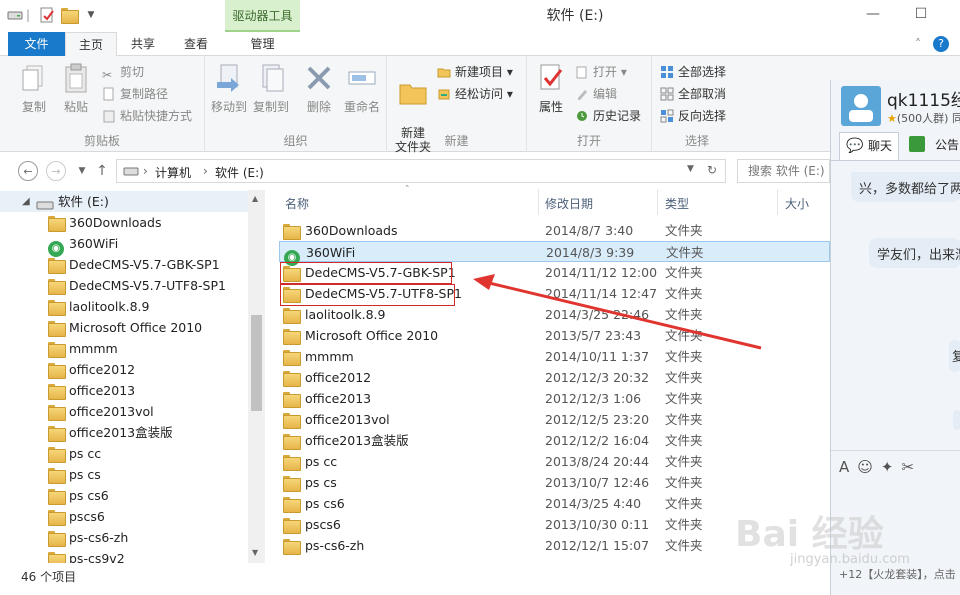  I want to click on properties-label: 属性, so click(550, 107).